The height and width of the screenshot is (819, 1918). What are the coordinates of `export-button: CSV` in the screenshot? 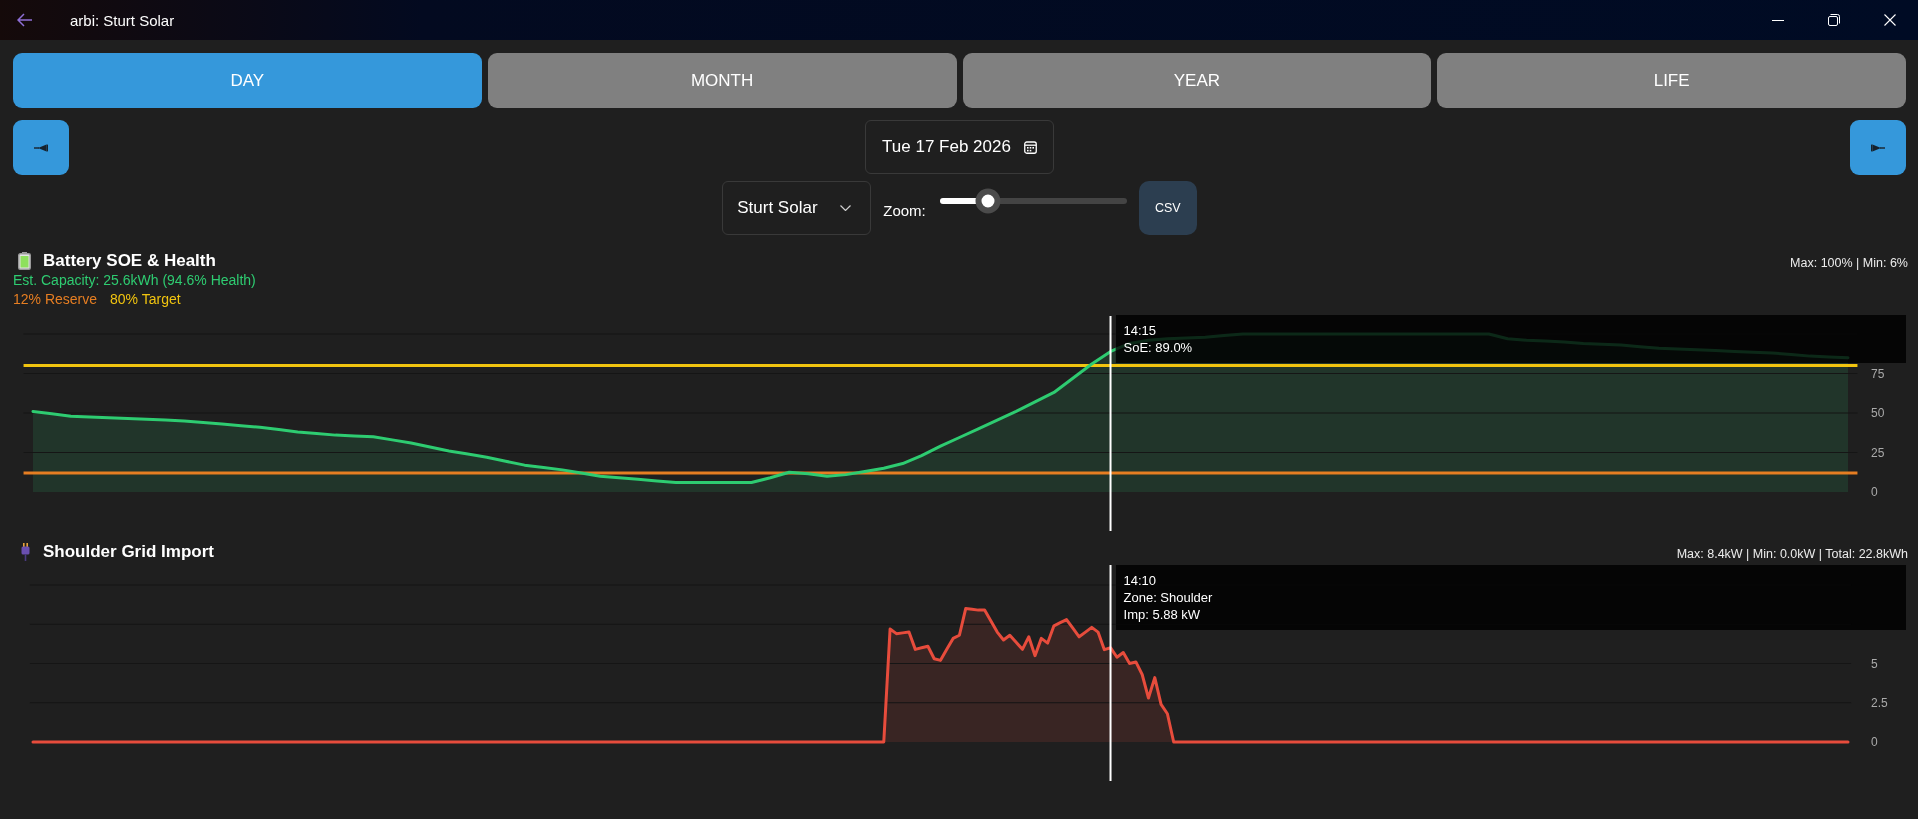 It's located at (1167, 208).